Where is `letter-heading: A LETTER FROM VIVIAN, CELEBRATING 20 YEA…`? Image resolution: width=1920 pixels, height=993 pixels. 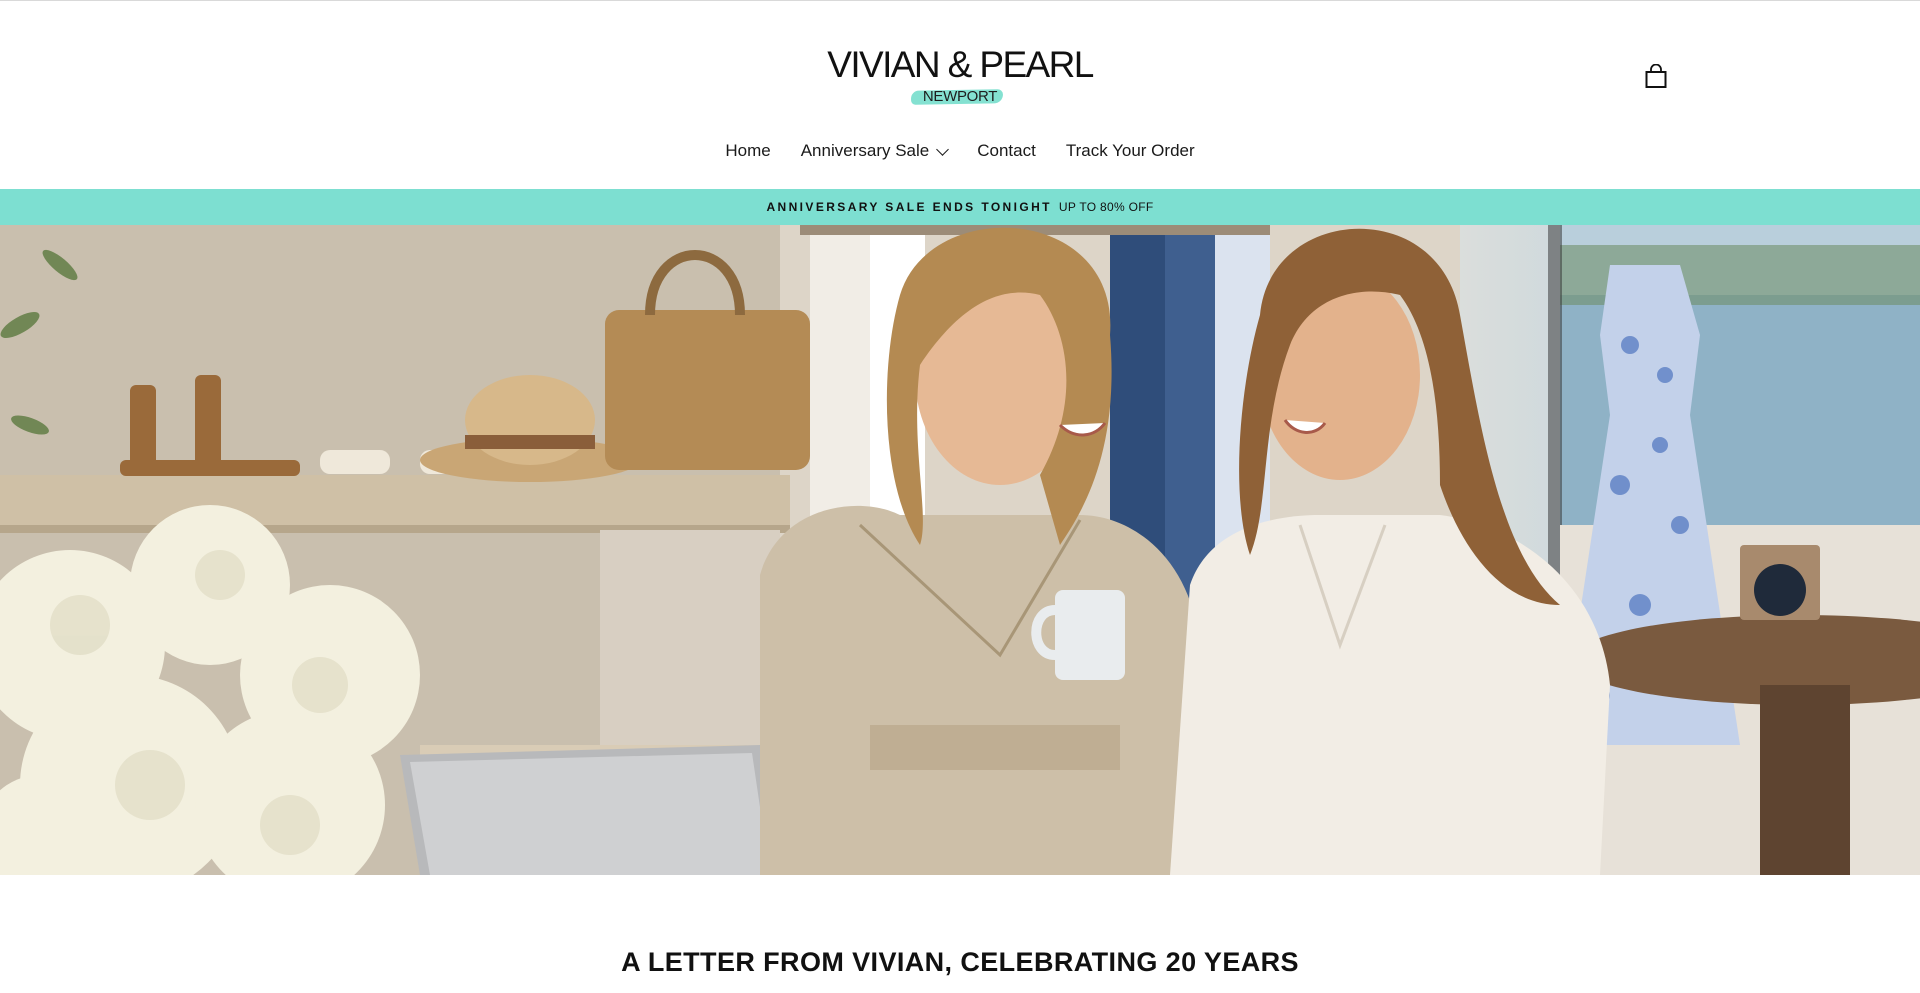
letter-heading: A LETTER FROM VIVIAN, CELEBRATING 20 YEA… is located at coordinates (960, 962).